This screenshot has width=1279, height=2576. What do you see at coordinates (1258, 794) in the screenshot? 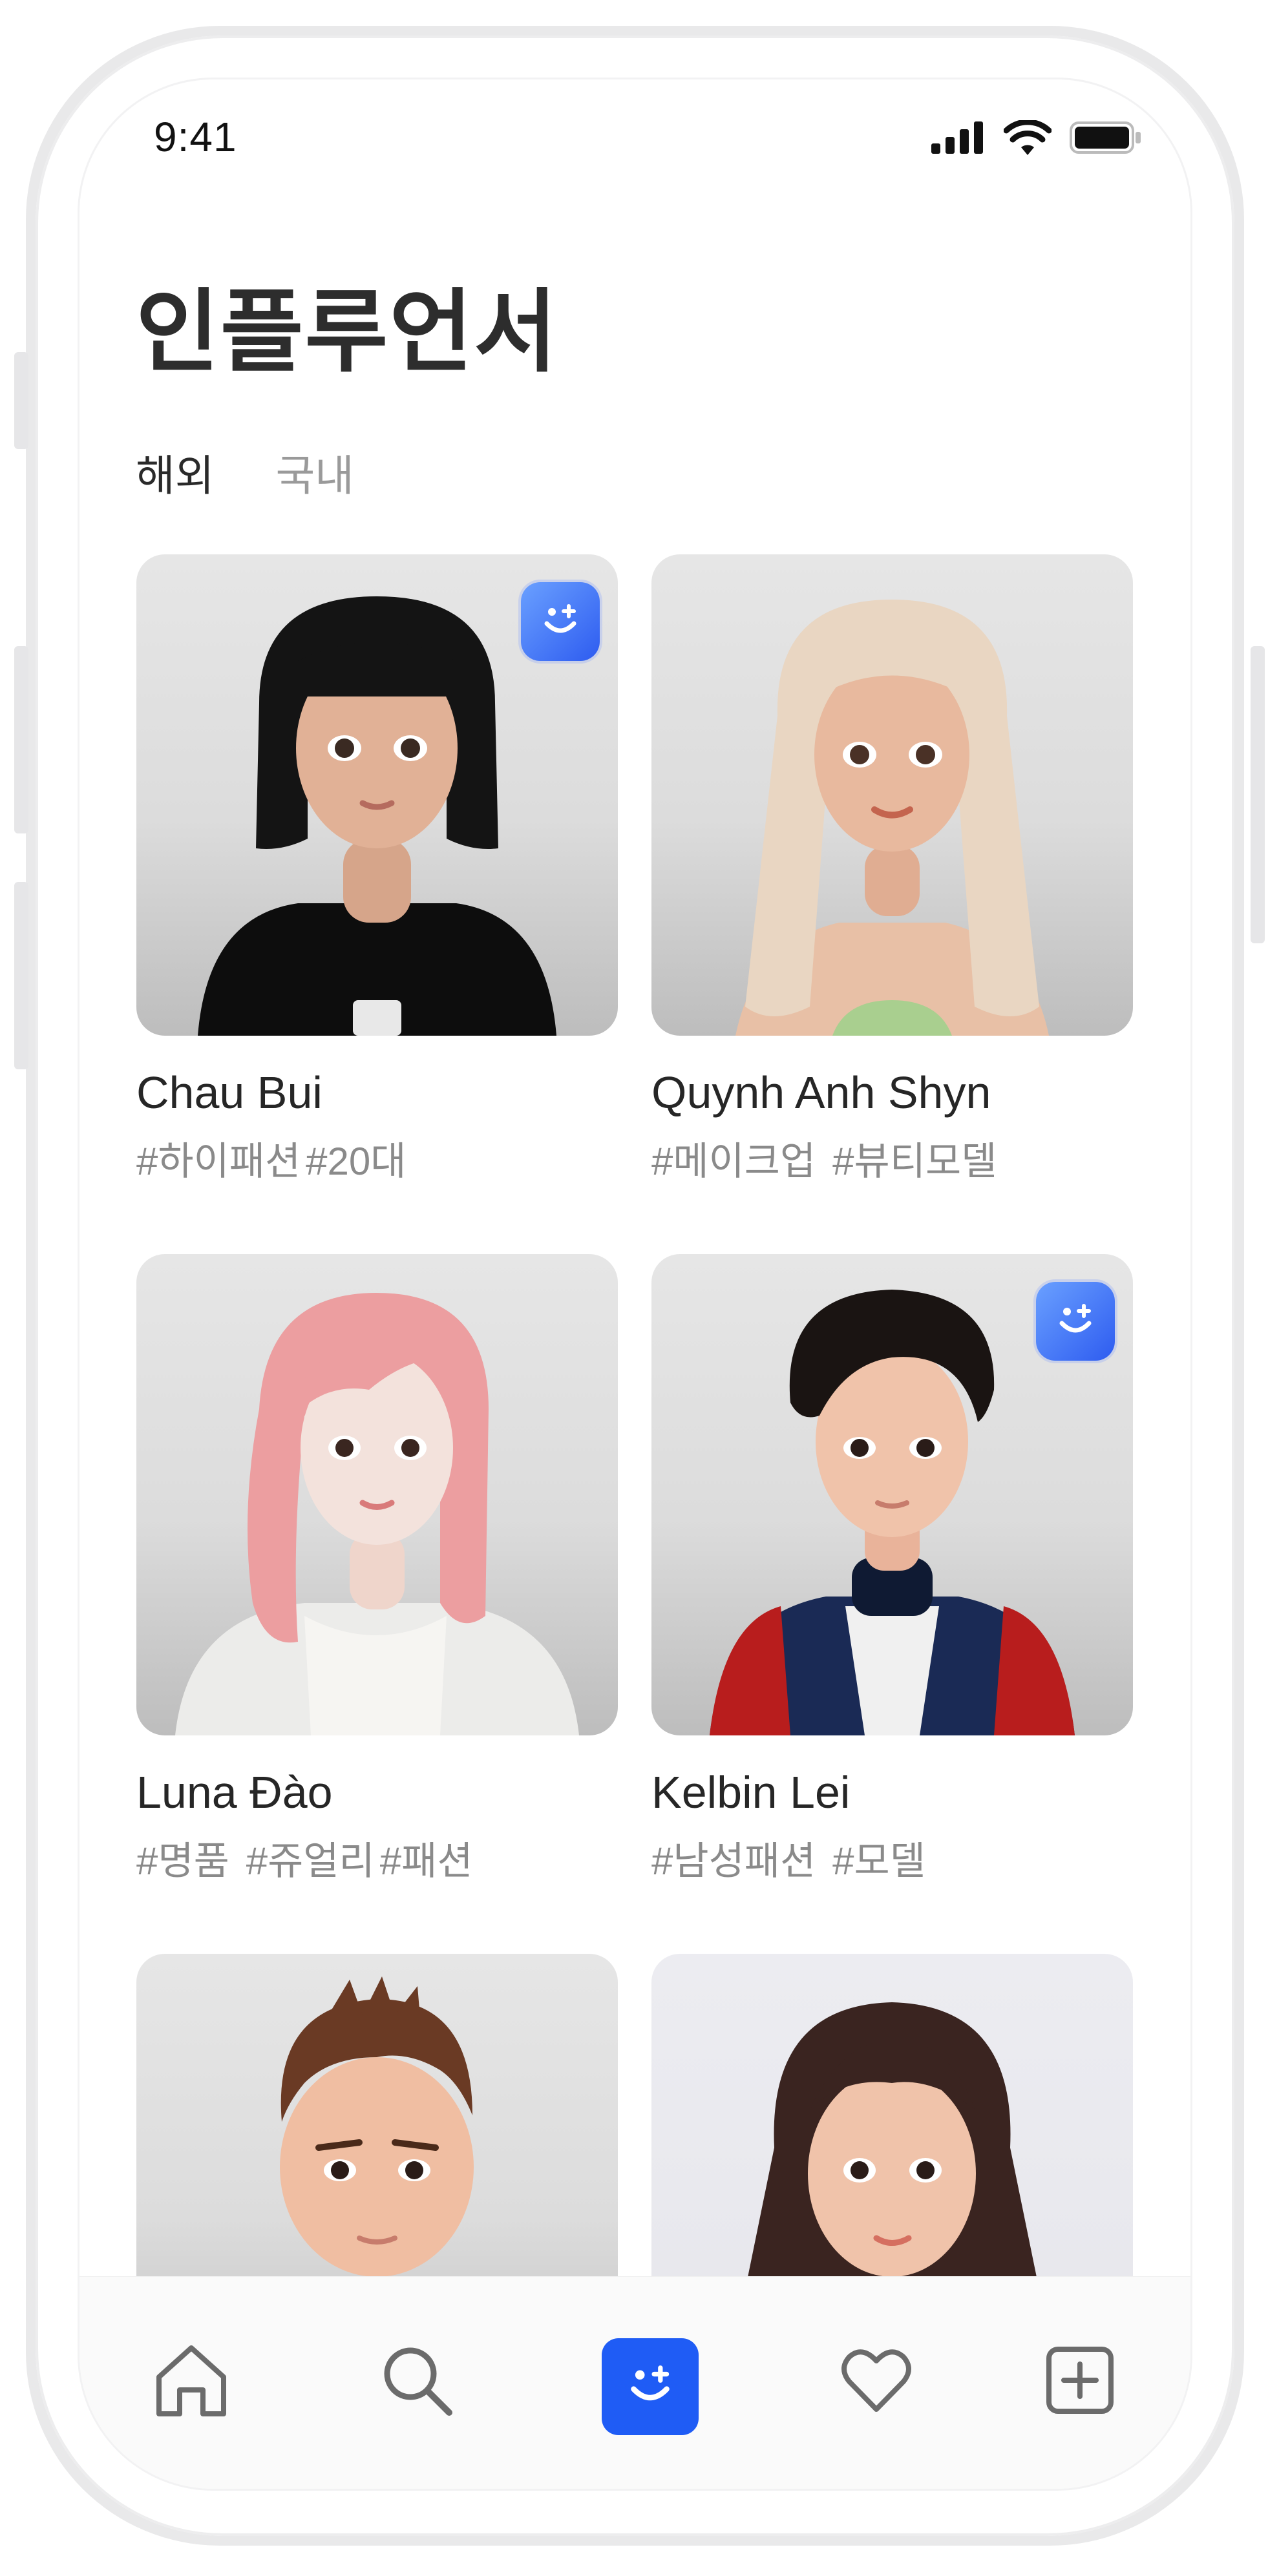
I see `side-button-power` at bounding box center [1258, 794].